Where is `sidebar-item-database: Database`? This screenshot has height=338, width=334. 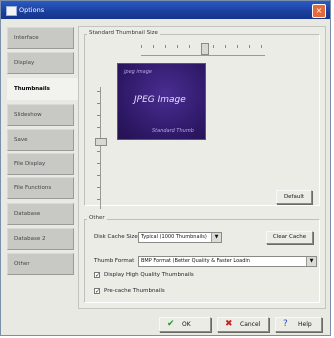
sidebar-item-database: Database is located at coordinates (40, 214).